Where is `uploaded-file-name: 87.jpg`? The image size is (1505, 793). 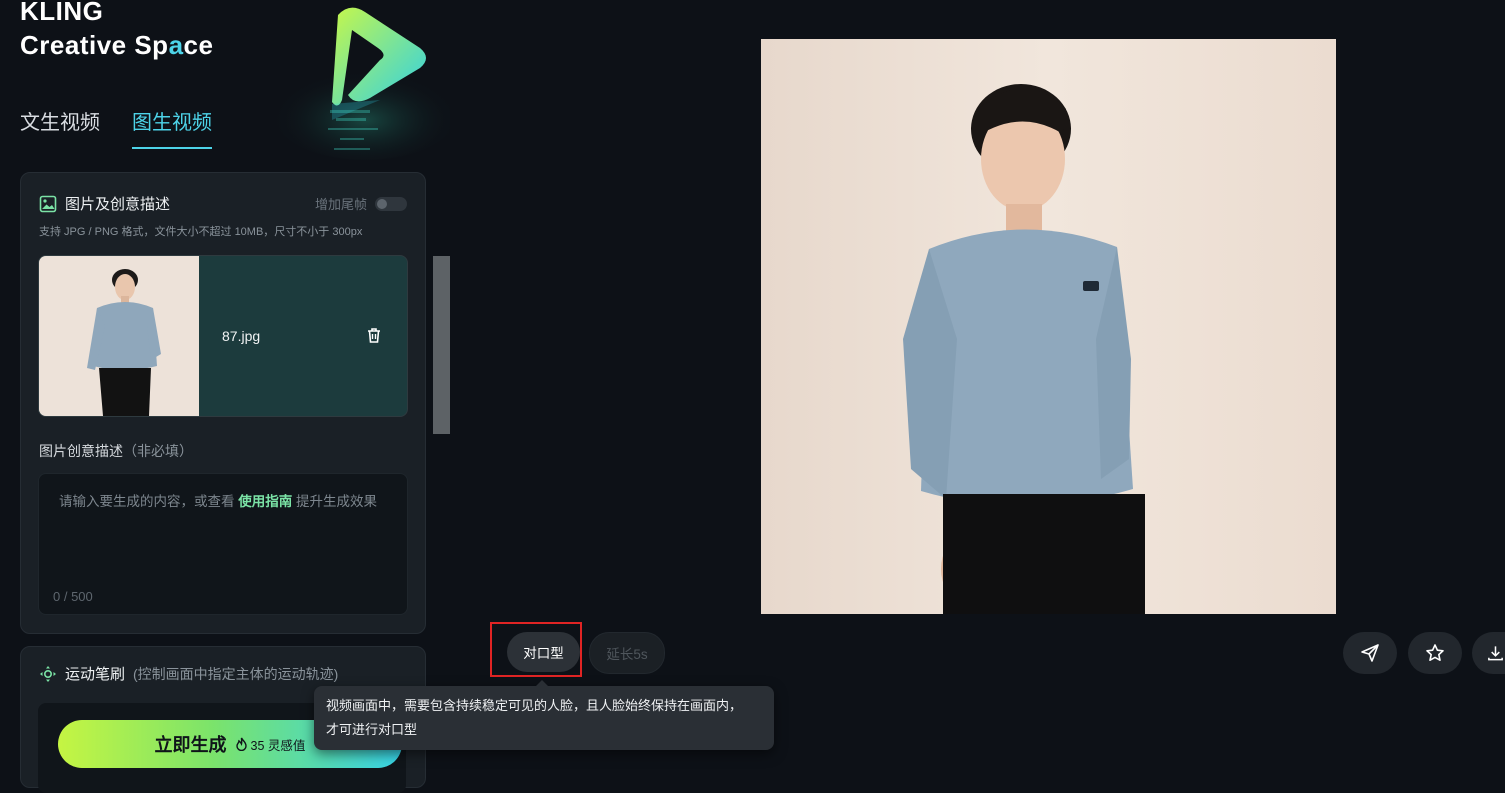 uploaded-file-name: 87.jpg is located at coordinates (241, 336).